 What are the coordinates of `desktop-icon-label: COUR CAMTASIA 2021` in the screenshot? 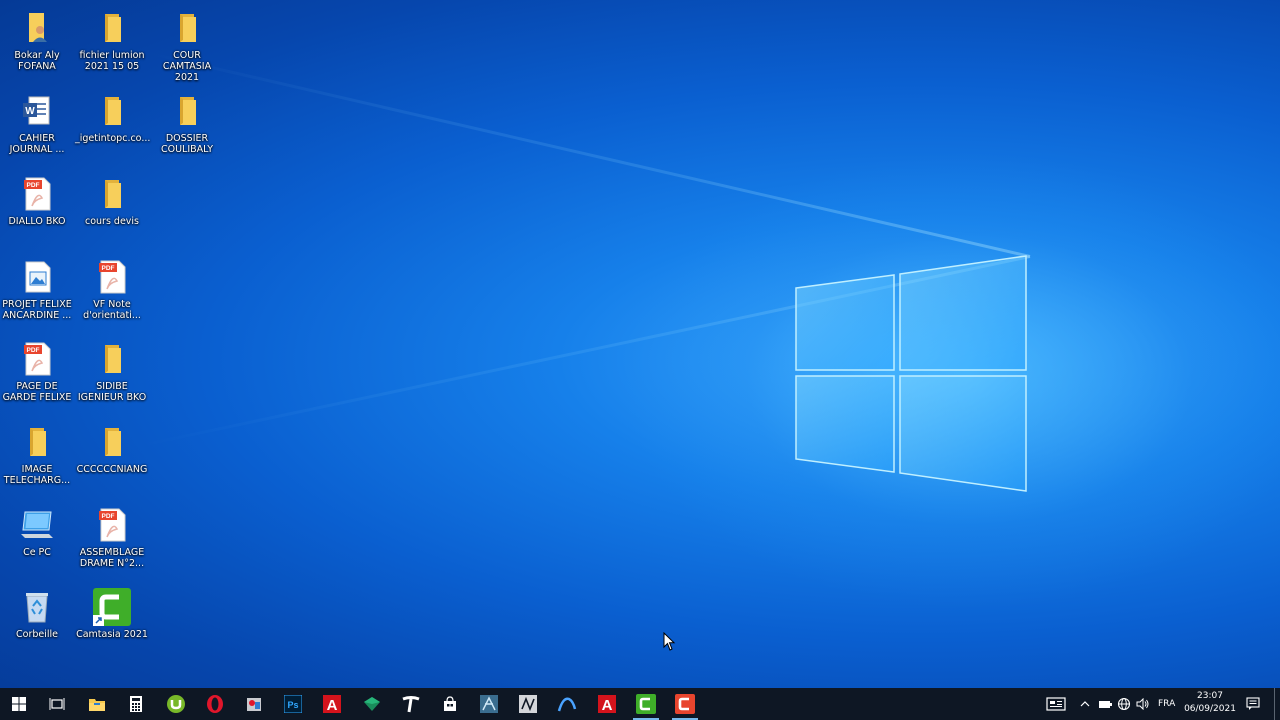 It's located at (187, 66).